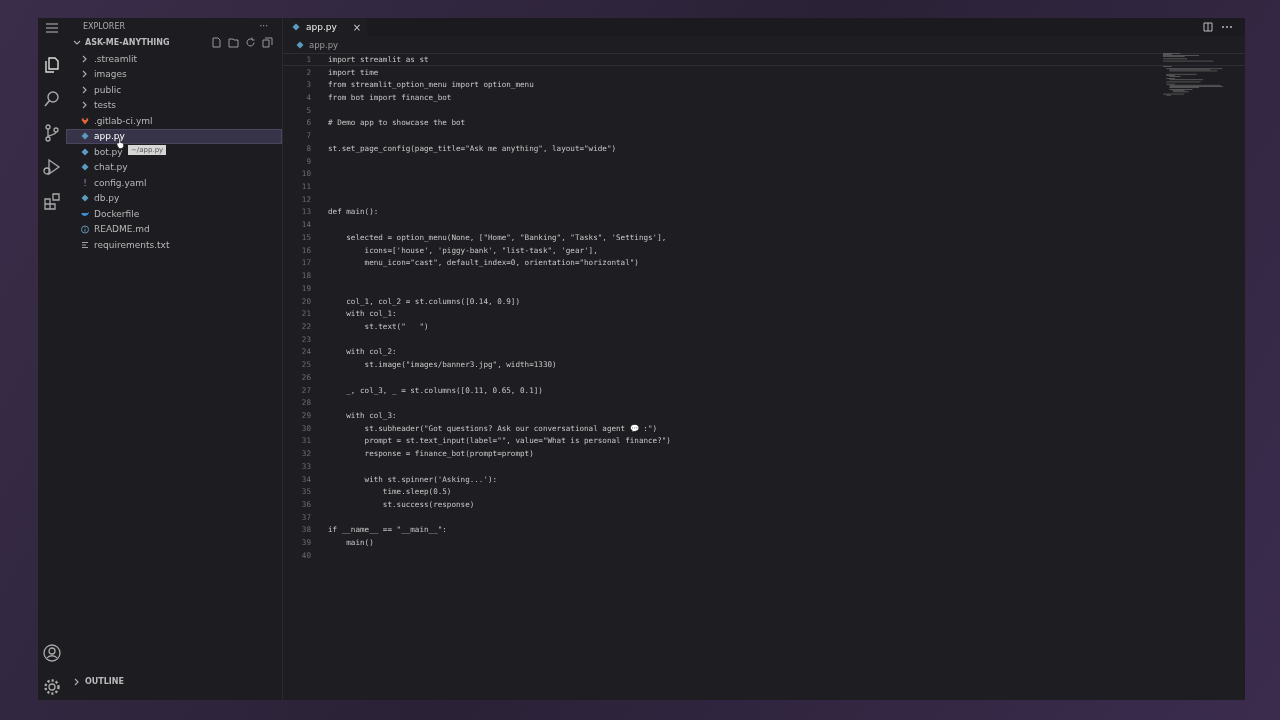 The image size is (1280, 720). I want to click on info-icon, so click(85, 229).